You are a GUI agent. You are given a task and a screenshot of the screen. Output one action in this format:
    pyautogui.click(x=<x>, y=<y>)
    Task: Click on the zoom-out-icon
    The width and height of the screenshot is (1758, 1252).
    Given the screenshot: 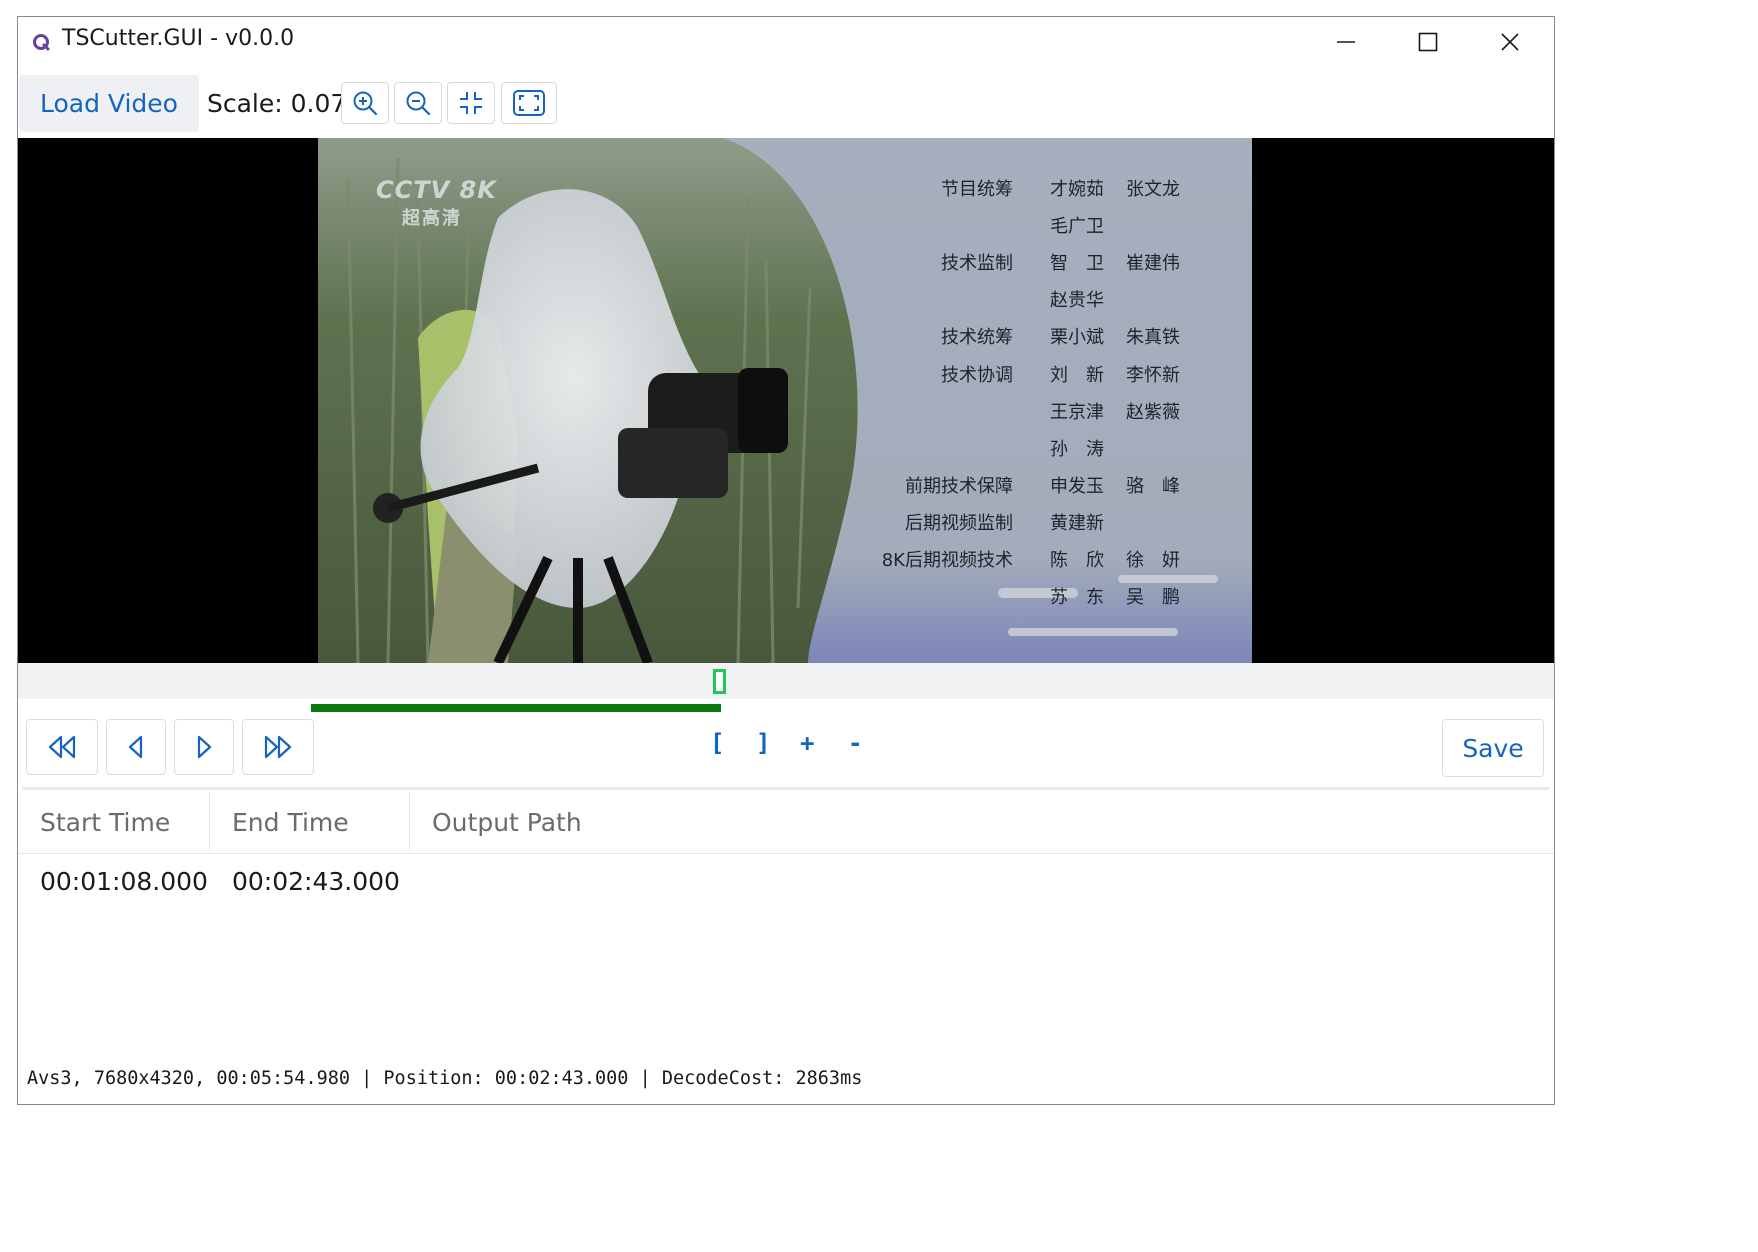 What is the action you would take?
    pyautogui.click(x=418, y=103)
    